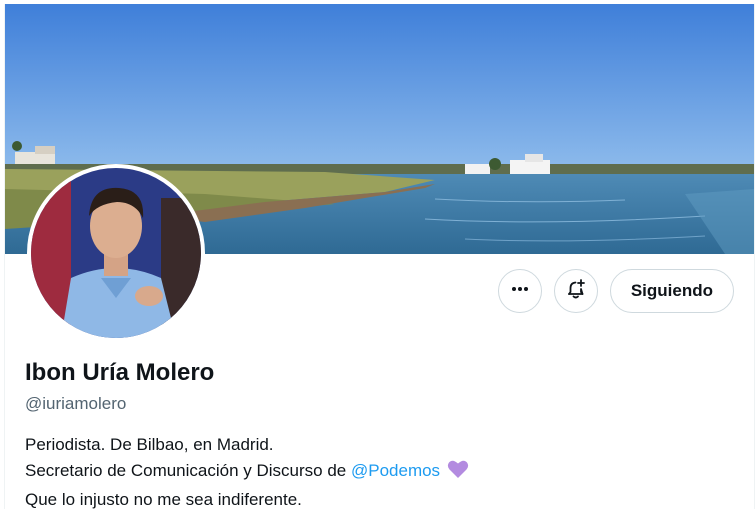 Image resolution: width=755 pixels, height=509 pixels. I want to click on following-button: Siguiendo, so click(671, 291).